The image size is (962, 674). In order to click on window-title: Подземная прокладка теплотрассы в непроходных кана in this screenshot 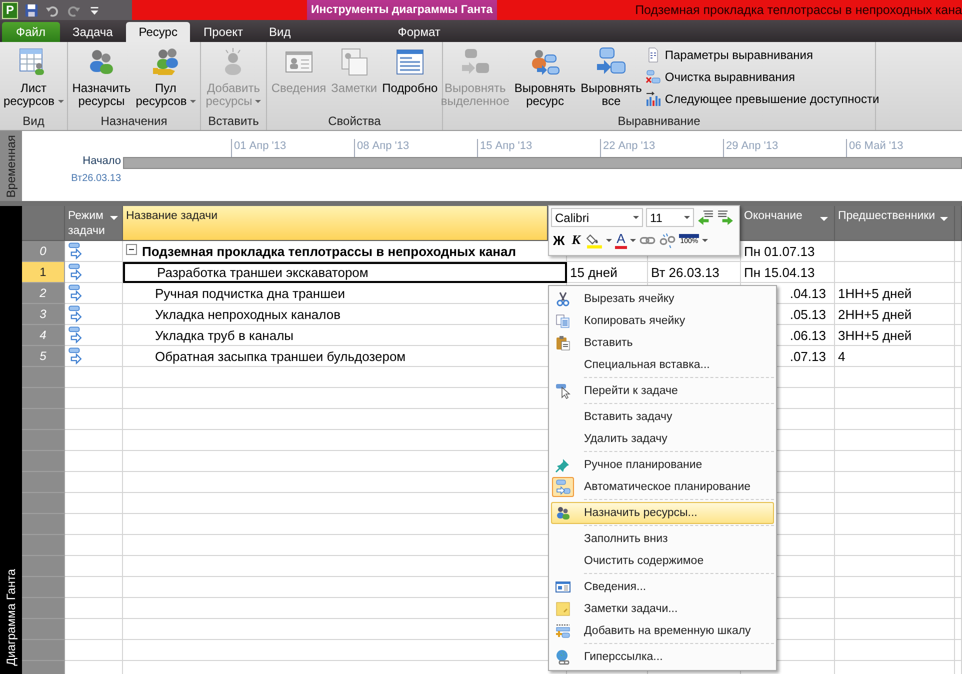, I will do `click(798, 10)`.